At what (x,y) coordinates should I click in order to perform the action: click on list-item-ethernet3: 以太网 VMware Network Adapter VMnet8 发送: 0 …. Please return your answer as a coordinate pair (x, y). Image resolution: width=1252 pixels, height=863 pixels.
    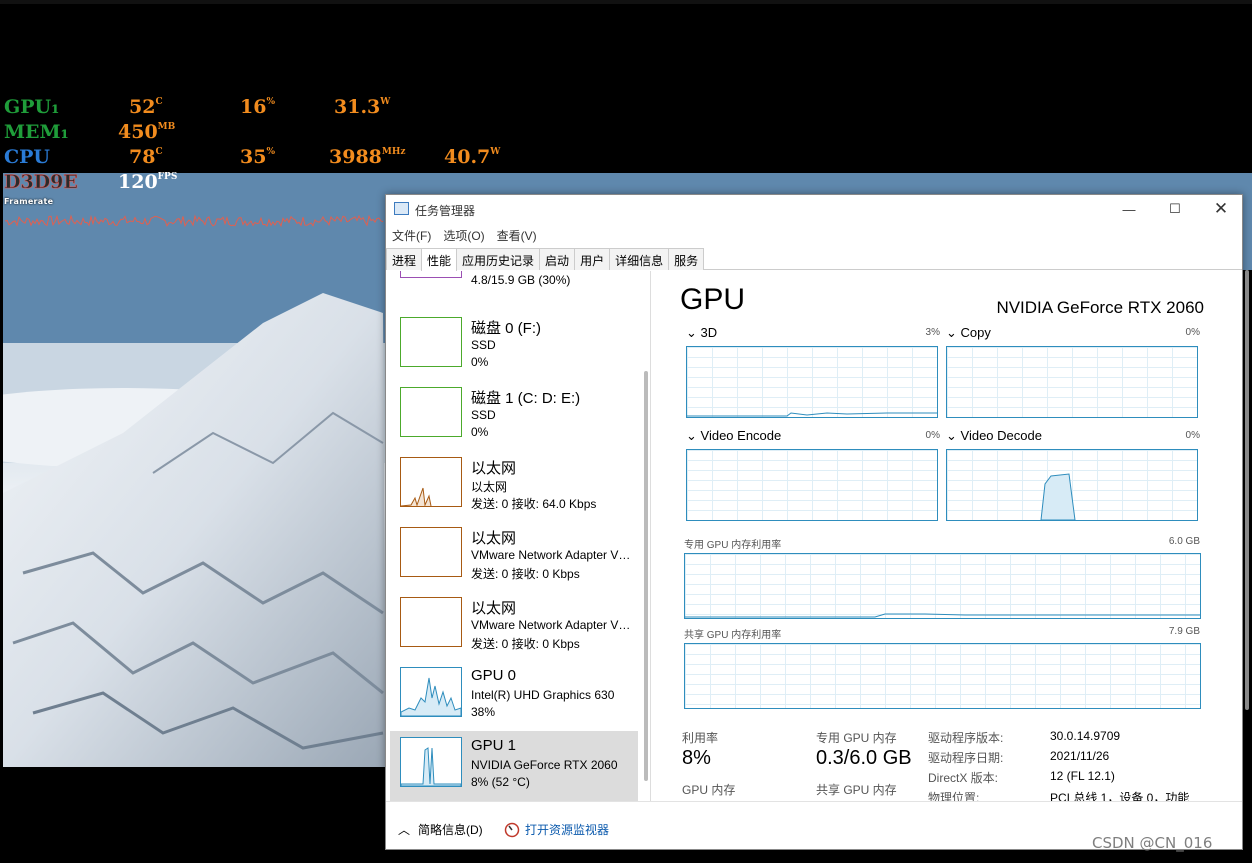
    Looking at the image, I should click on (514, 626).